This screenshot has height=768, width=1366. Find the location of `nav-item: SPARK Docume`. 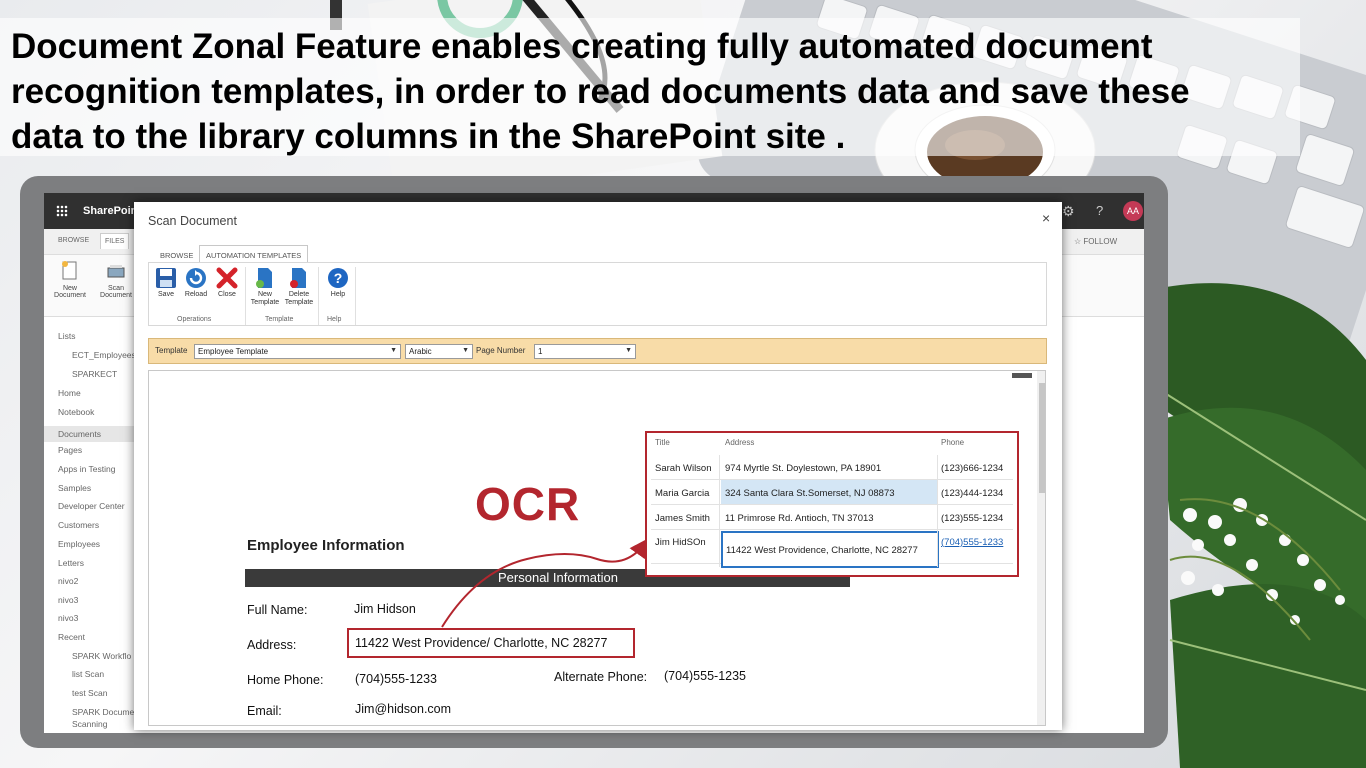

nav-item: SPARK Docume is located at coordinates (103, 712).